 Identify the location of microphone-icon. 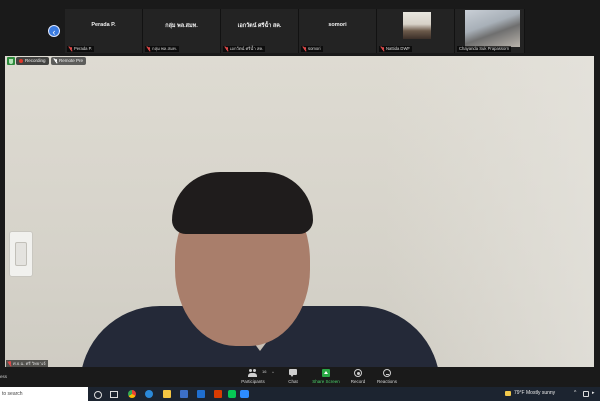
(55, 61).